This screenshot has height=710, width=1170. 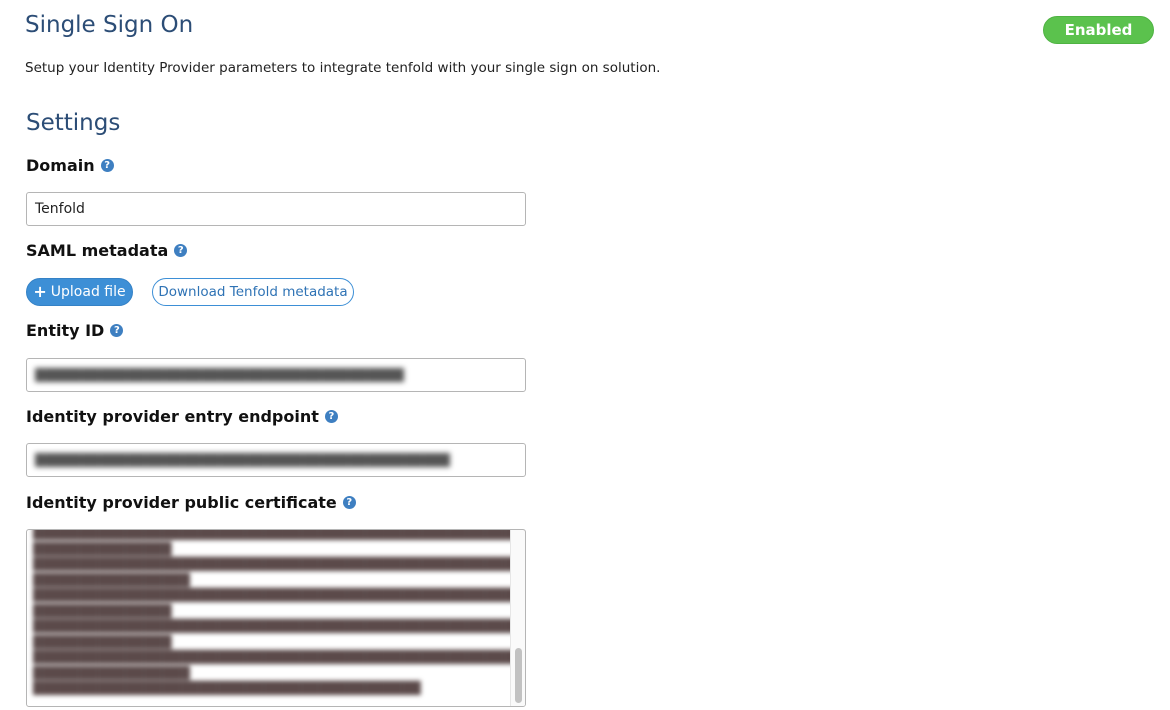 I want to click on saml-metadata-help-icon: ?, so click(x=181, y=250).